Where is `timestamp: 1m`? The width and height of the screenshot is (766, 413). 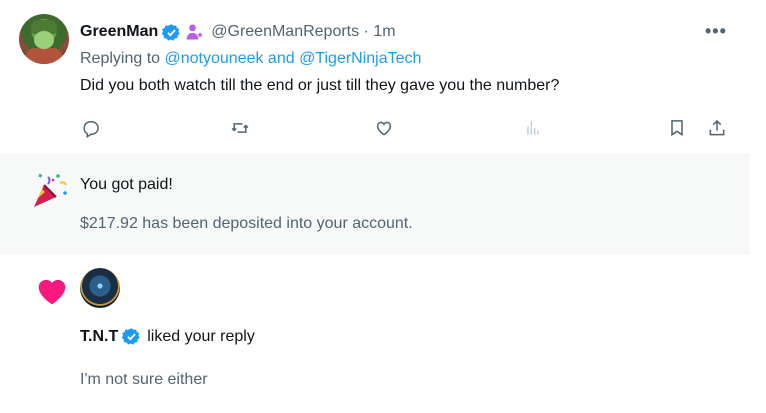 timestamp: 1m is located at coordinates (384, 31).